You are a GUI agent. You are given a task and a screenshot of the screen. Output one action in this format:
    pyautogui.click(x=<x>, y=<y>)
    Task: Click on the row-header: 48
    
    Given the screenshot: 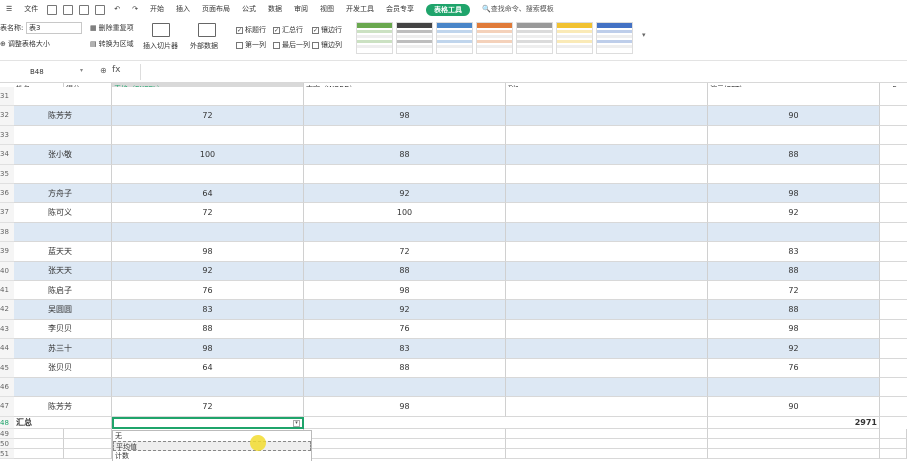 What is the action you would take?
    pyautogui.click(x=7, y=422)
    